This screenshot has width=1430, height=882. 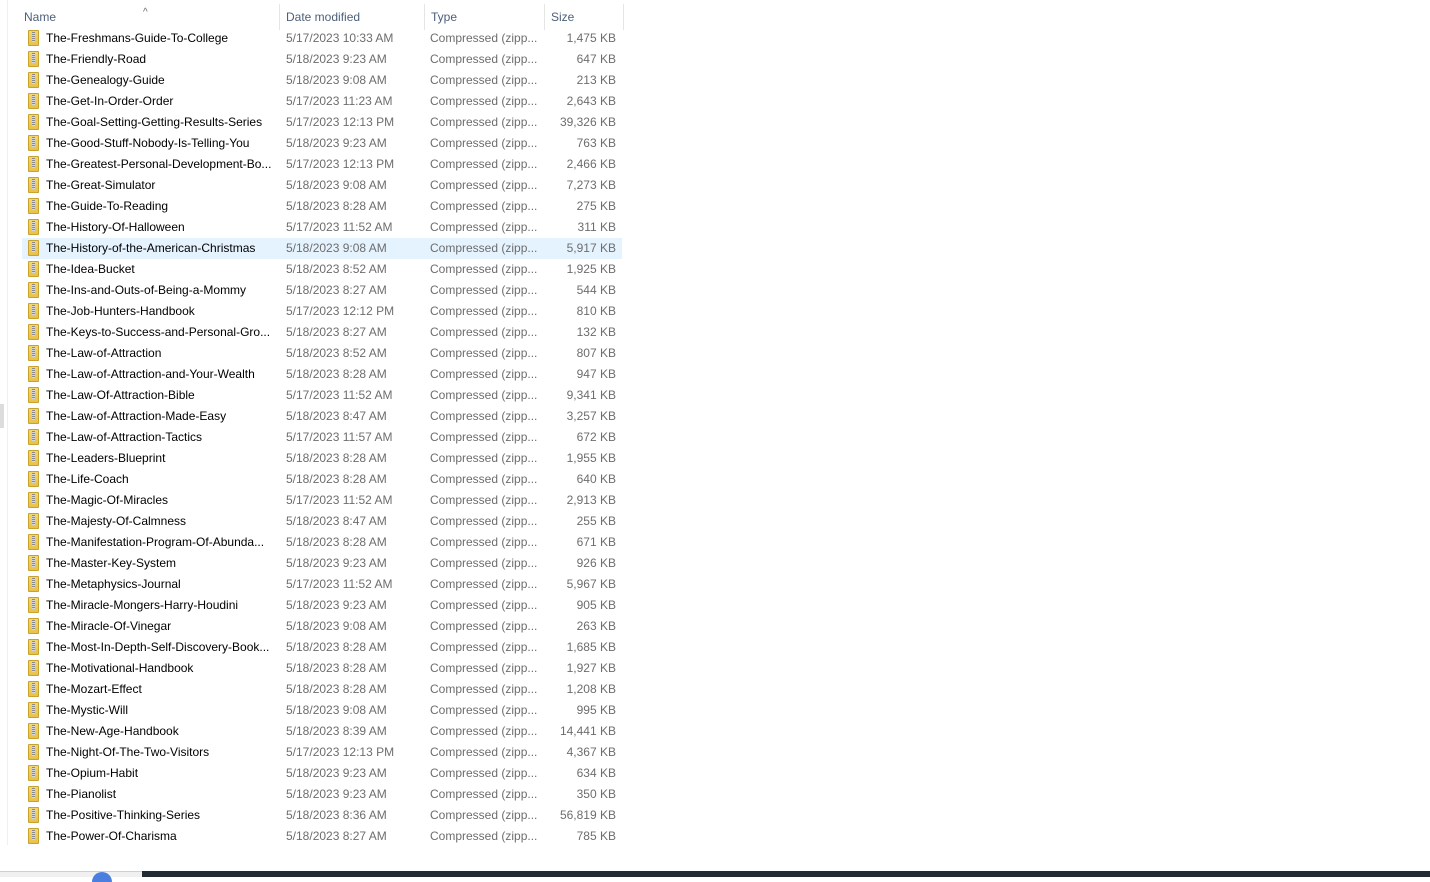 I want to click on taskbar, so click(x=786, y=874).